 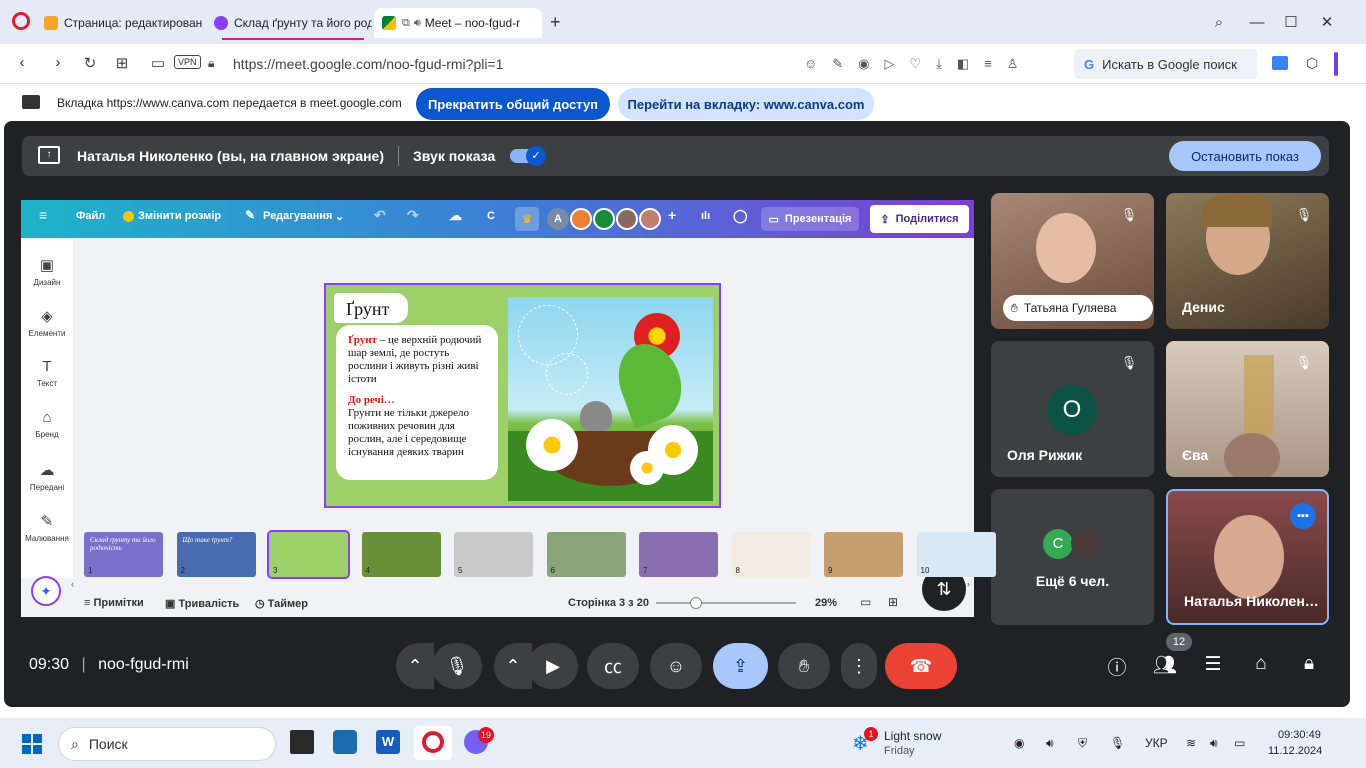 I want to click on reload-icon: ↻, so click(x=90, y=63).